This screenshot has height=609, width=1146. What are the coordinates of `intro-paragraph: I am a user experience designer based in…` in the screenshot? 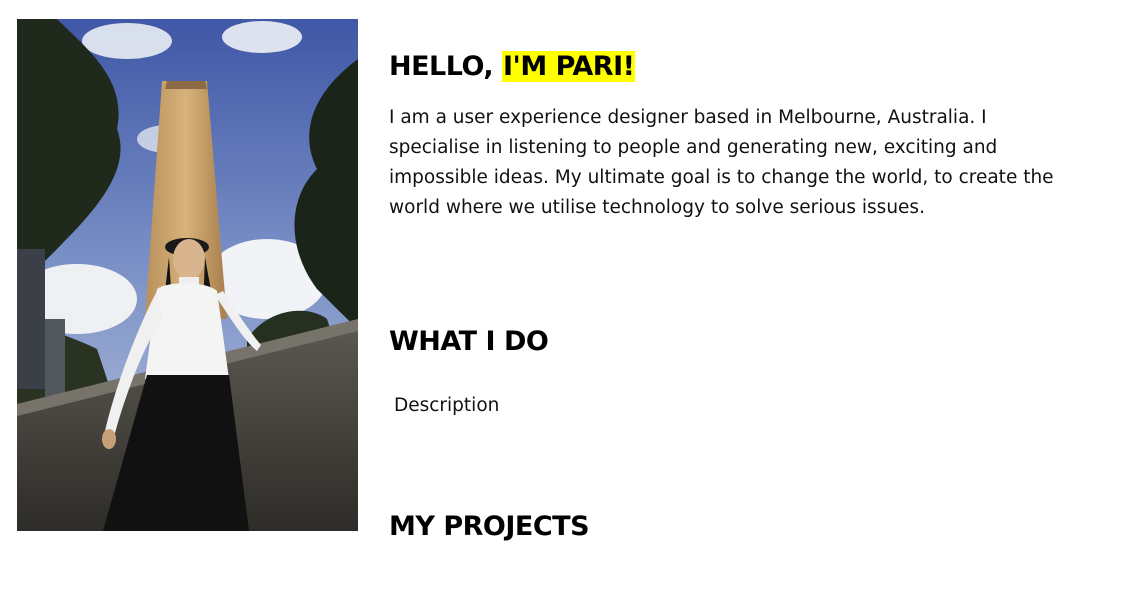 It's located at (721, 162).